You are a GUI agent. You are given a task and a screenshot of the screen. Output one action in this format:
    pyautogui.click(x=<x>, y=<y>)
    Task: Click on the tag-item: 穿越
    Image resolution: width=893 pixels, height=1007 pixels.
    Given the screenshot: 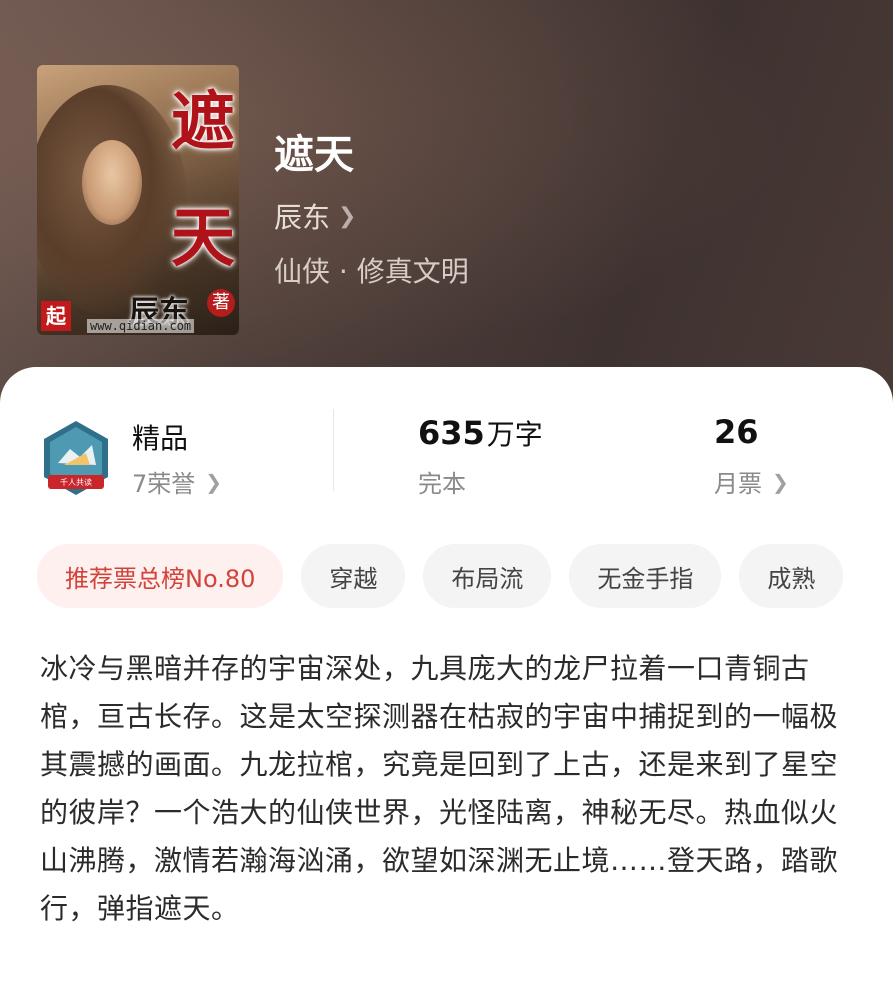 What is the action you would take?
    pyautogui.click(x=353, y=576)
    